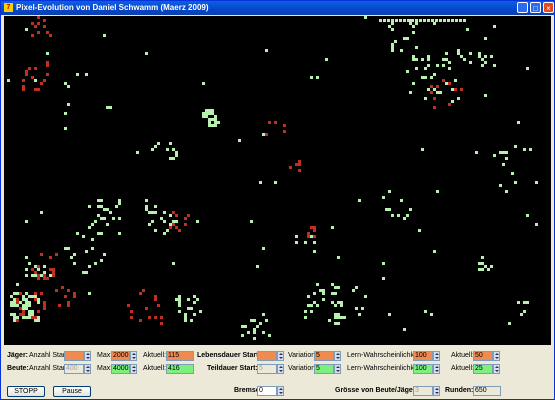  I want to click on teildauer-start-field: 5, so click(267, 369).